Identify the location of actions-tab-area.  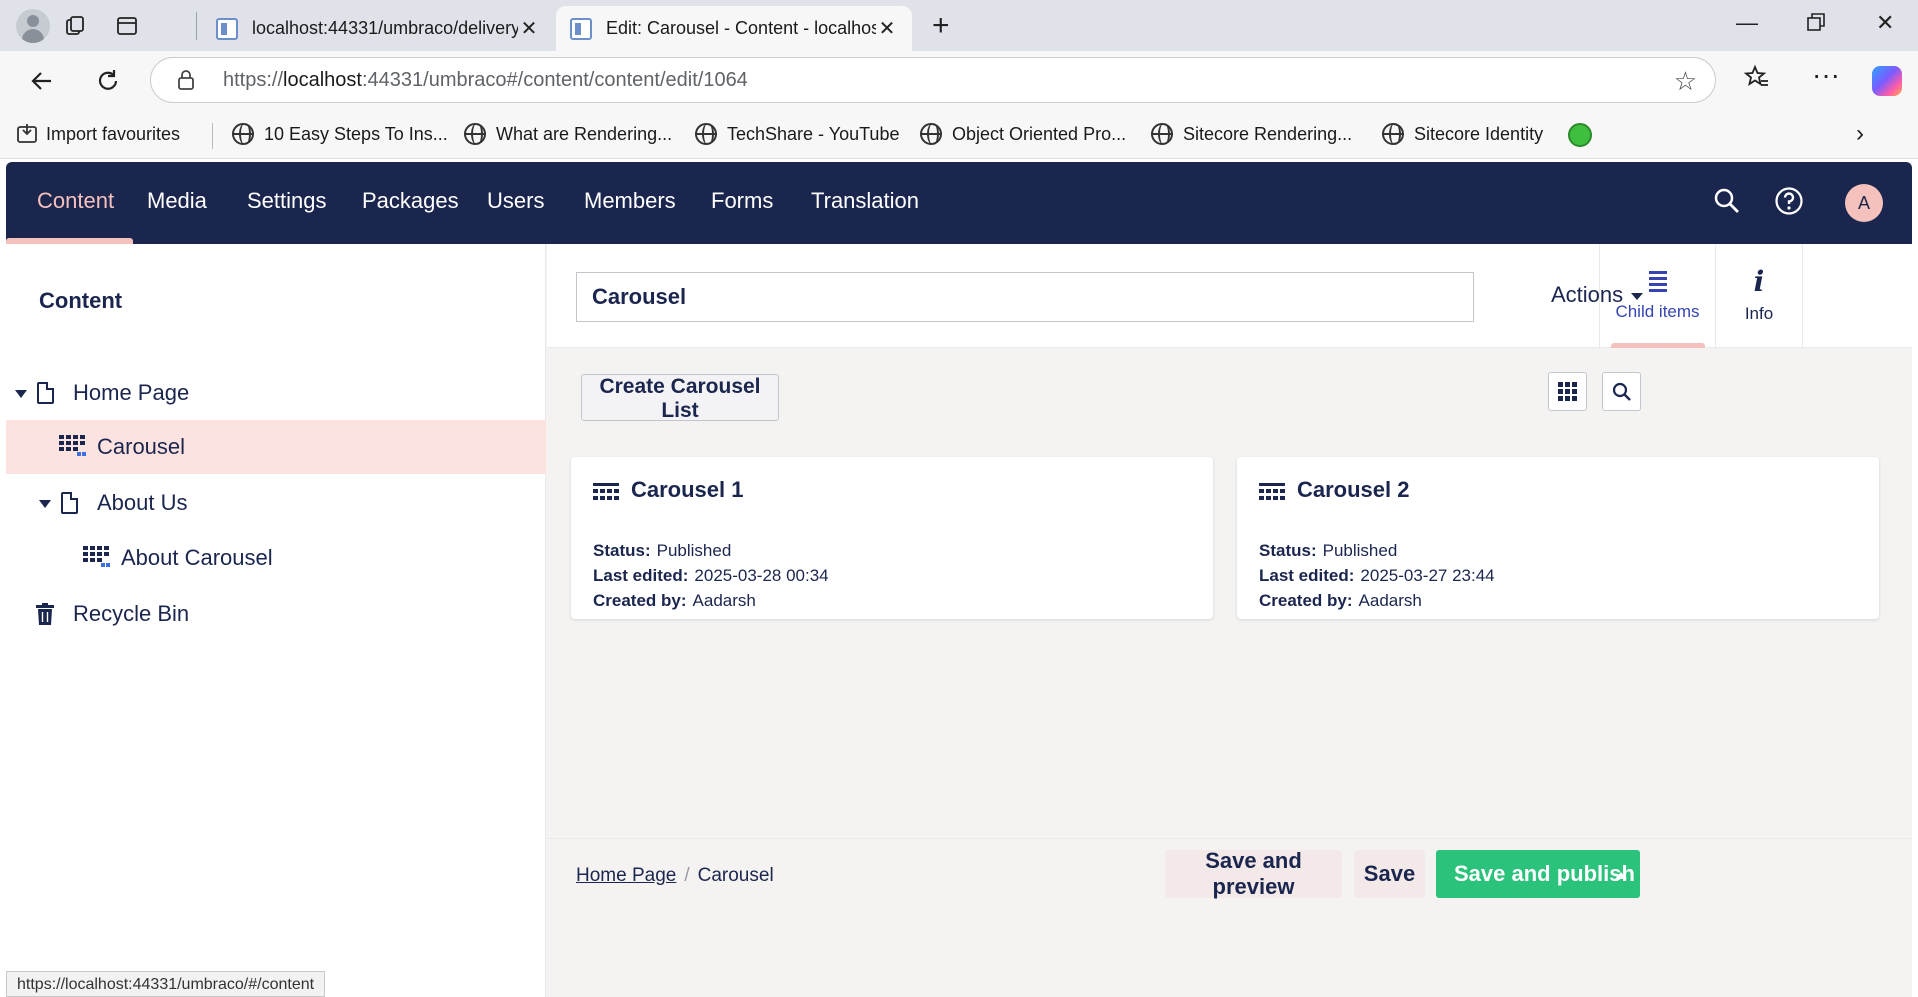
(1857, 296).